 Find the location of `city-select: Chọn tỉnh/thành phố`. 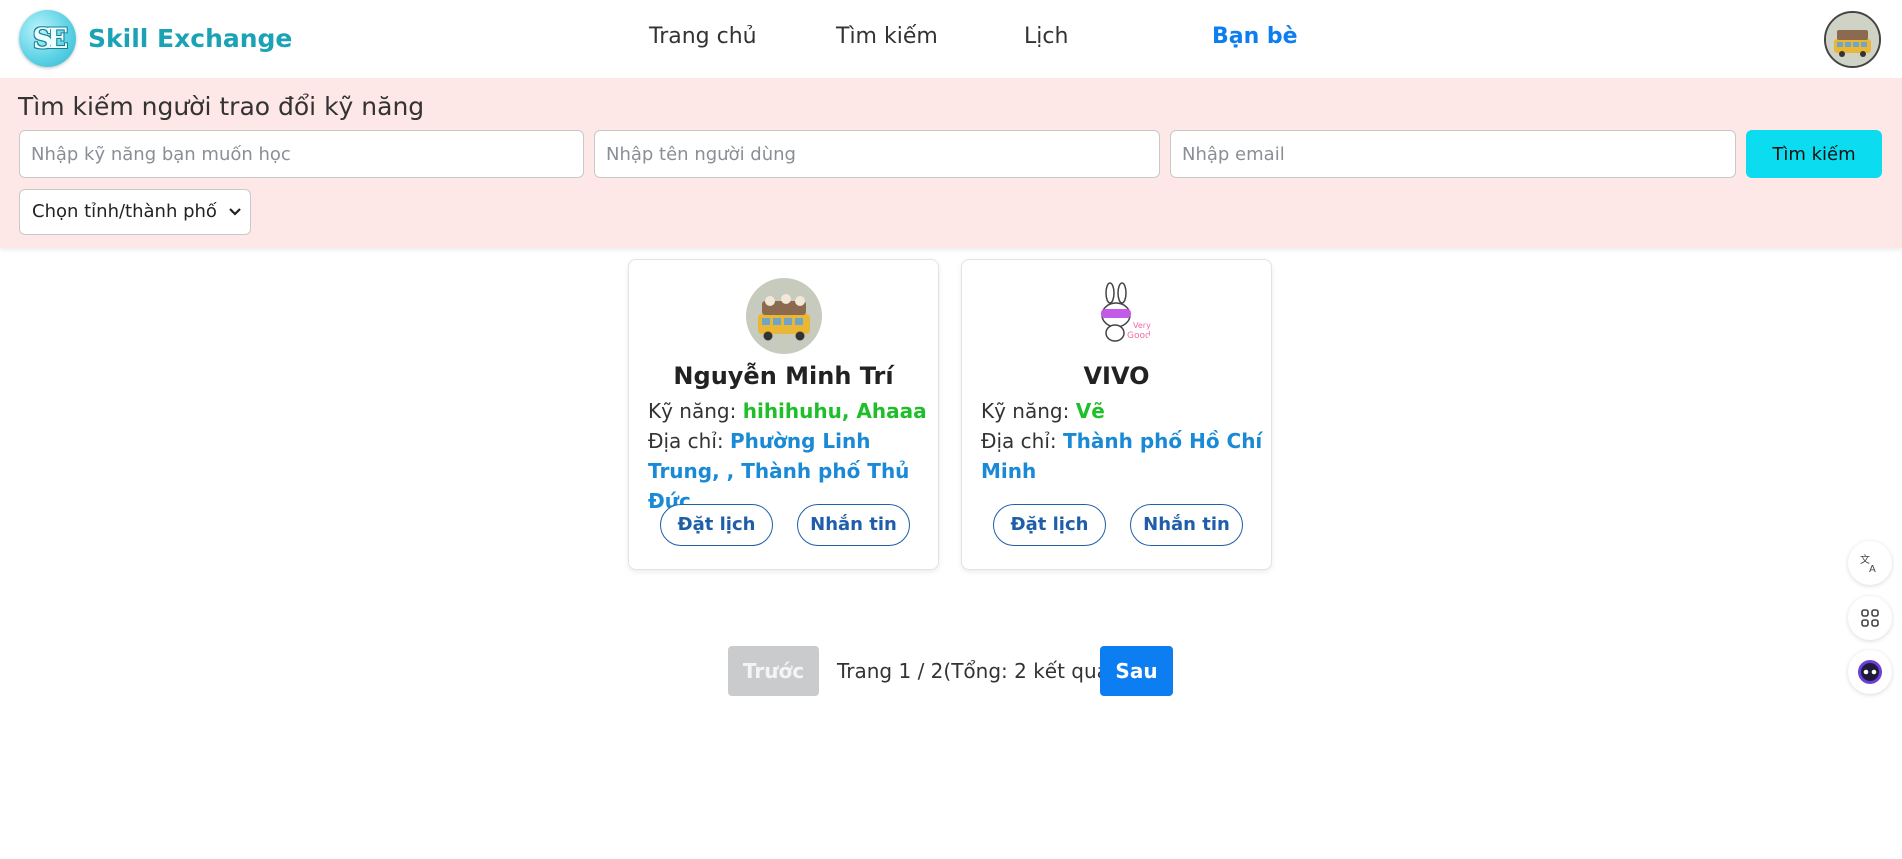

city-select: Chọn tỉnh/thành phố is located at coordinates (135, 212).